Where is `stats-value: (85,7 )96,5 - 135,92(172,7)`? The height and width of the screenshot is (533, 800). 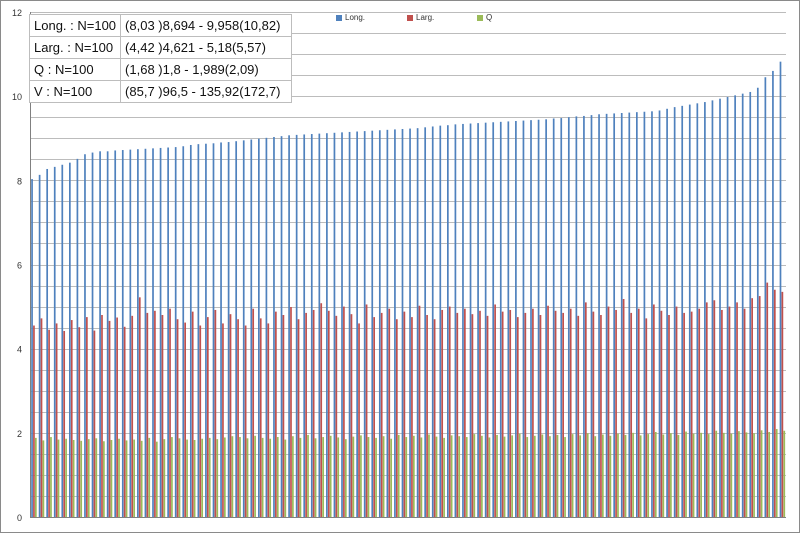 stats-value: (85,7 )96,5 - 135,92(172,7) is located at coordinates (206, 91).